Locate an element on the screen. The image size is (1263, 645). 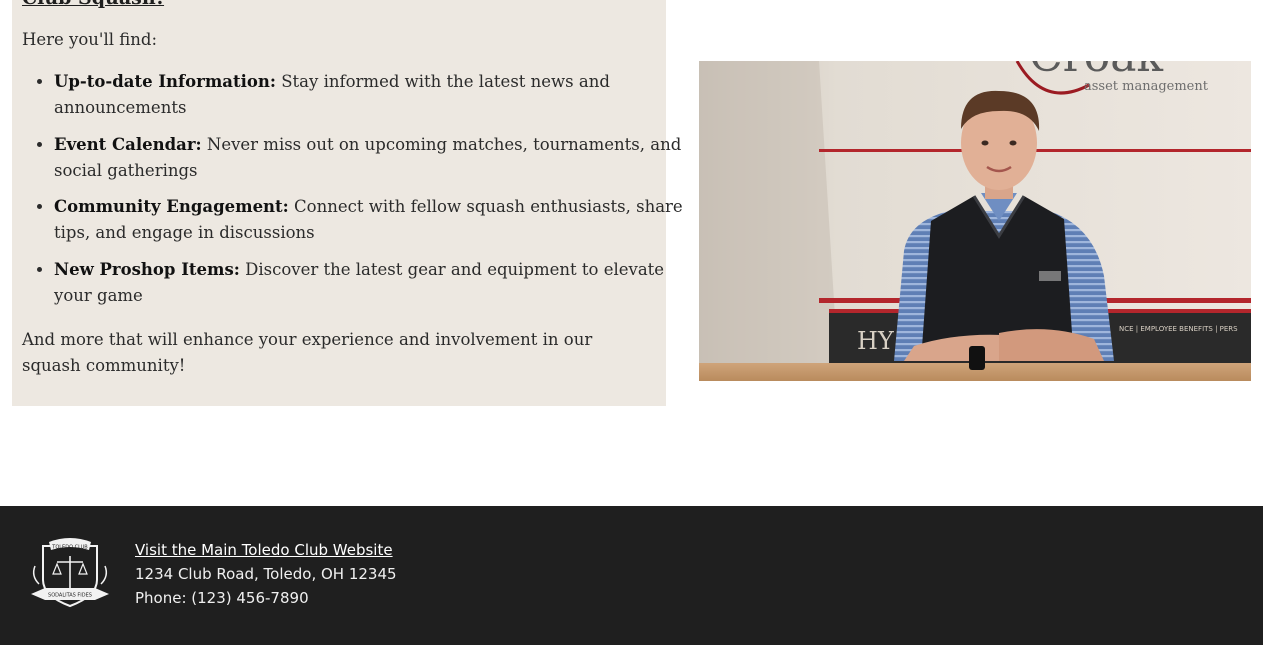
toledo-club-crest-logo: TOLEDO CLUB SODALITAS FIDES is located at coordinates (70, 573).